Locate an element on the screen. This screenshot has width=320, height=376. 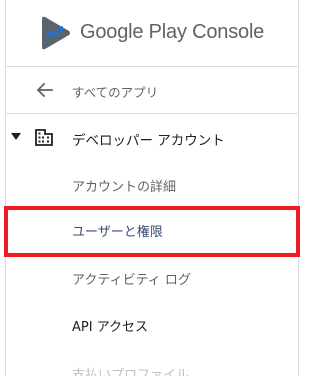
back-to-all-apps: すべてのアプリ is located at coordinates (152, 90).